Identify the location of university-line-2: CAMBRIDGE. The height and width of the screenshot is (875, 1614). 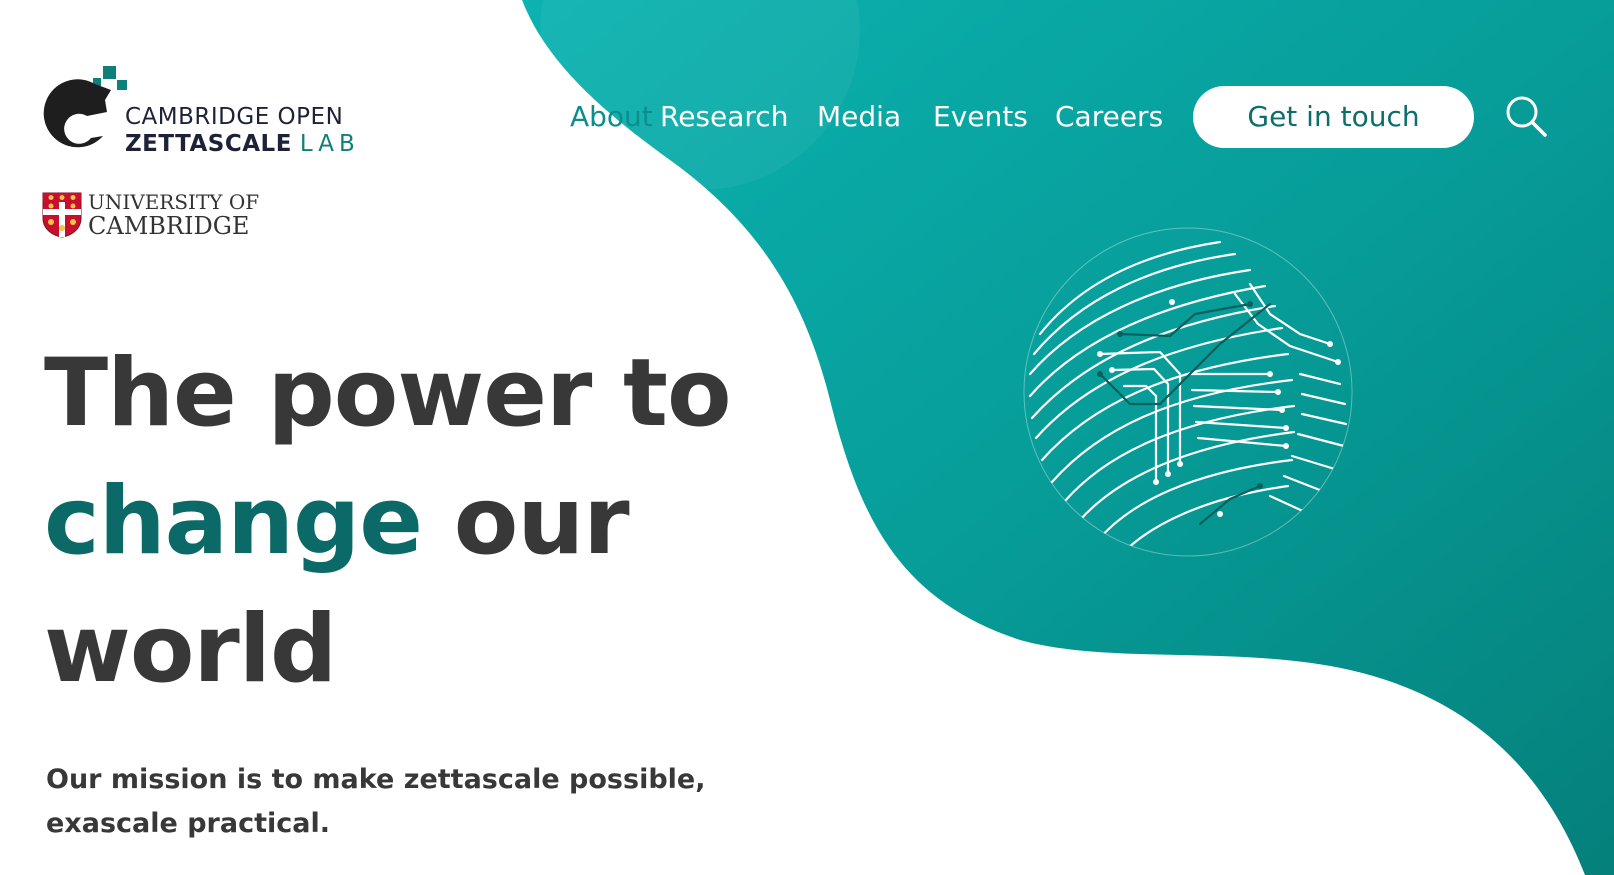
(169, 226).